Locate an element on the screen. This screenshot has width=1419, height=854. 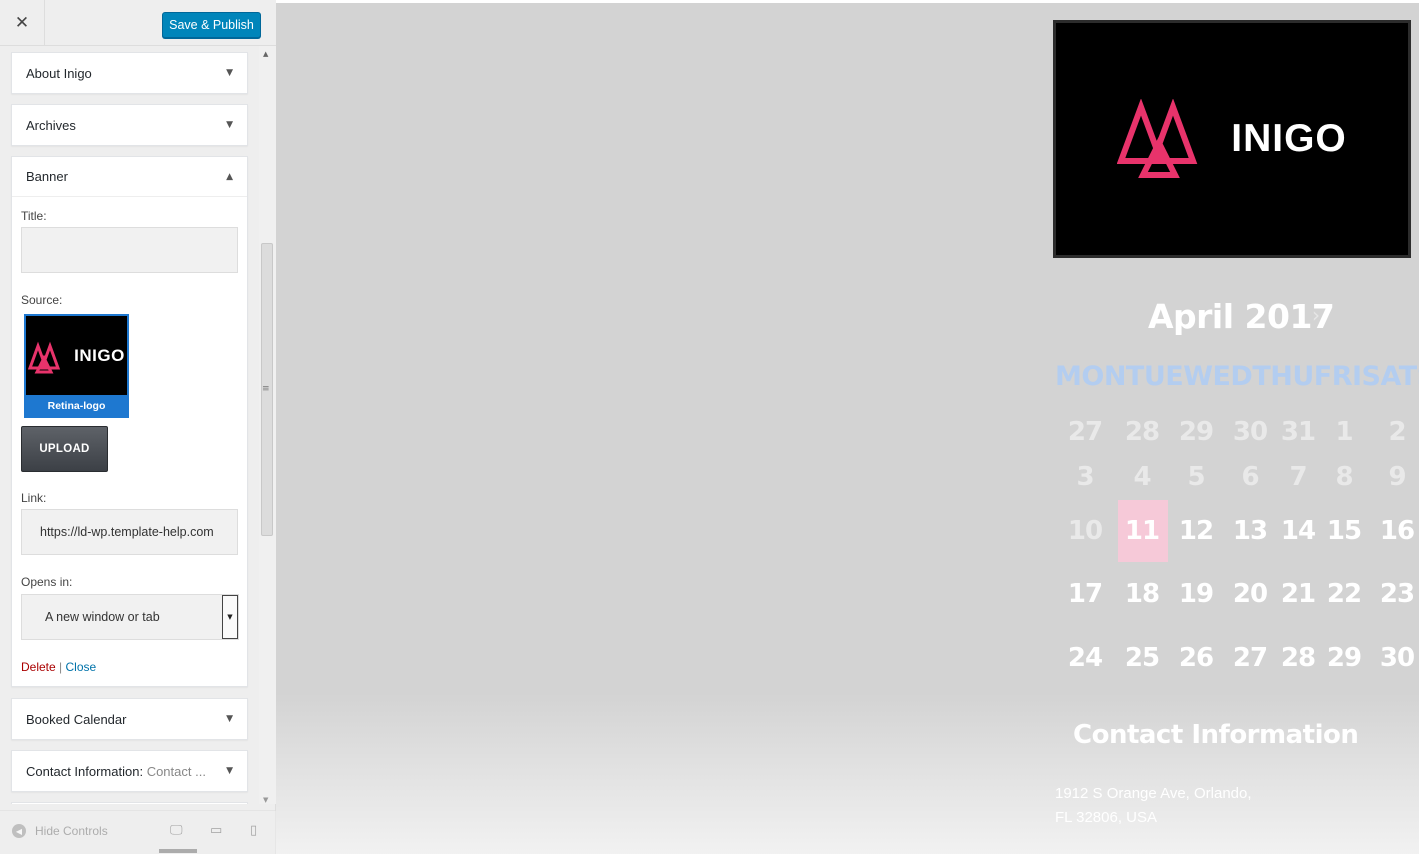
calendar-day-headers: MONTUEWEDTHUFRISATSUN is located at coordinates (1237, 376).